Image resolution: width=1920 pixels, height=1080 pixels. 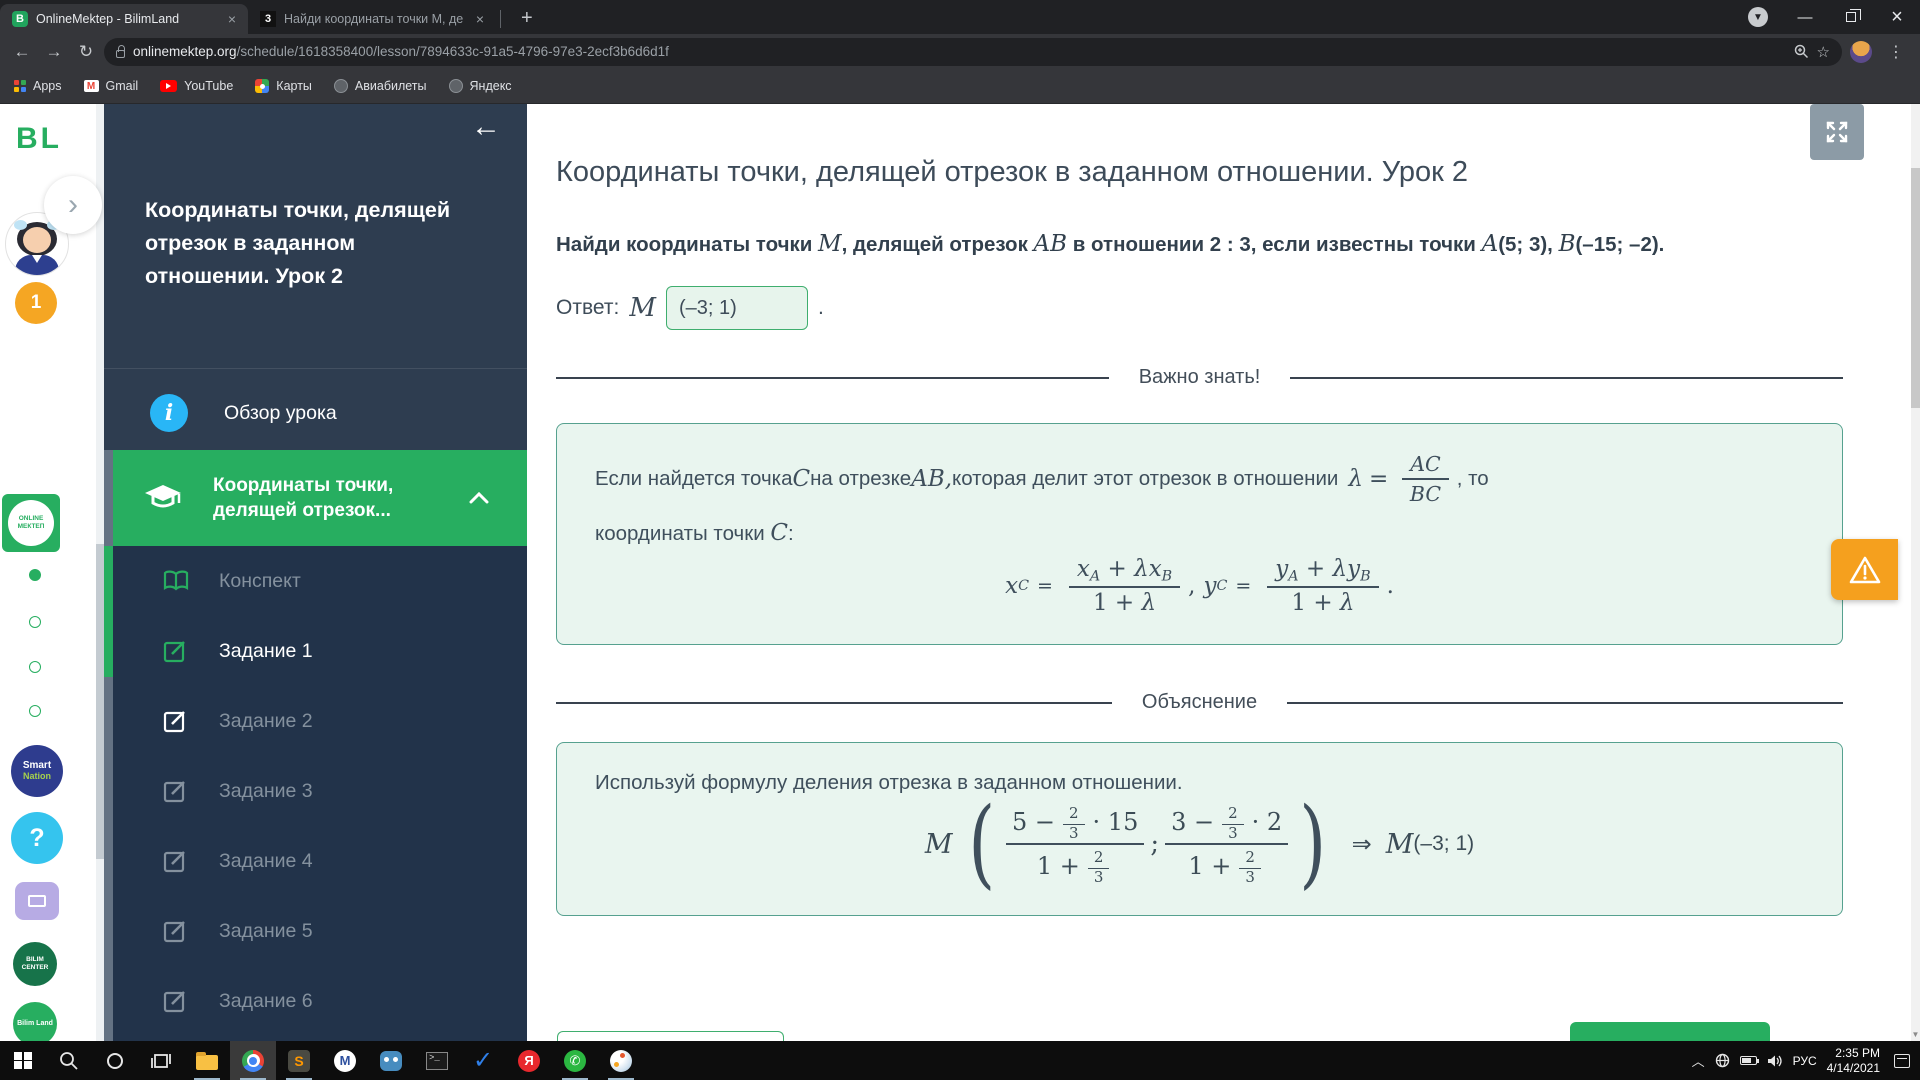 What do you see at coordinates (1399, 844) in the screenshot?
I see `math-var-m: M` at bounding box center [1399, 844].